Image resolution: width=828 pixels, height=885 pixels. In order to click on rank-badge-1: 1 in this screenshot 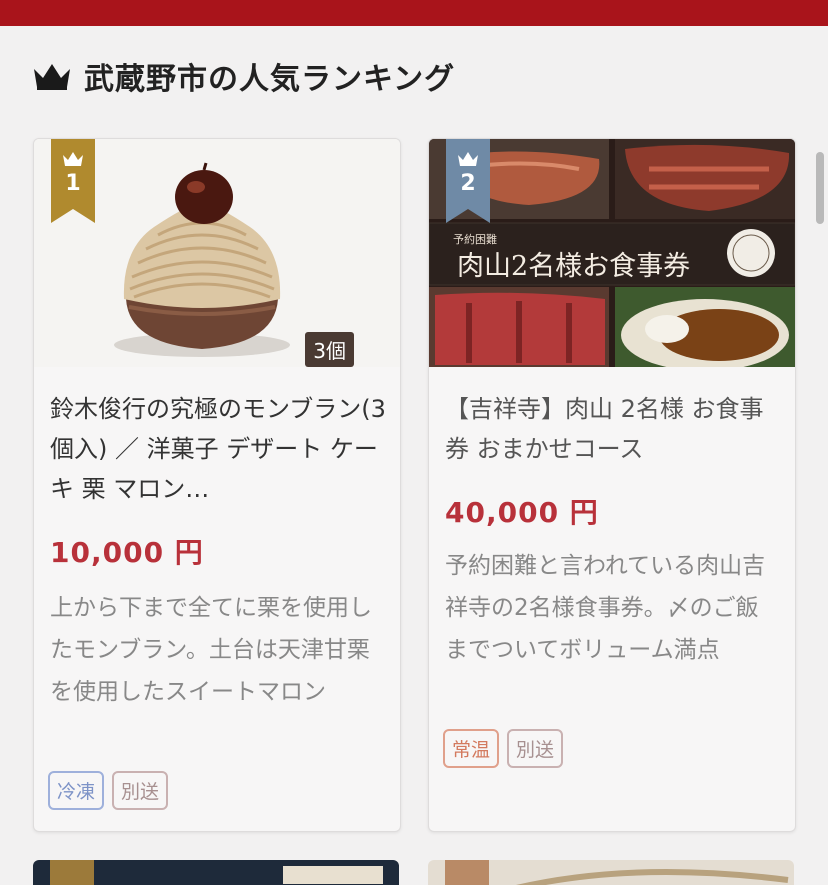, I will do `click(73, 181)`.